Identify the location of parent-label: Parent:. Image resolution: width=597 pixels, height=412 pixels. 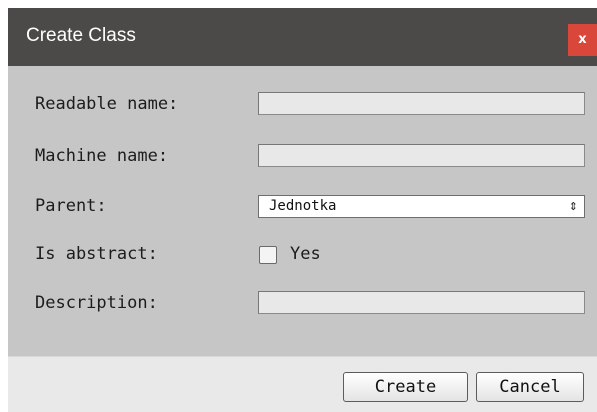
(71, 206).